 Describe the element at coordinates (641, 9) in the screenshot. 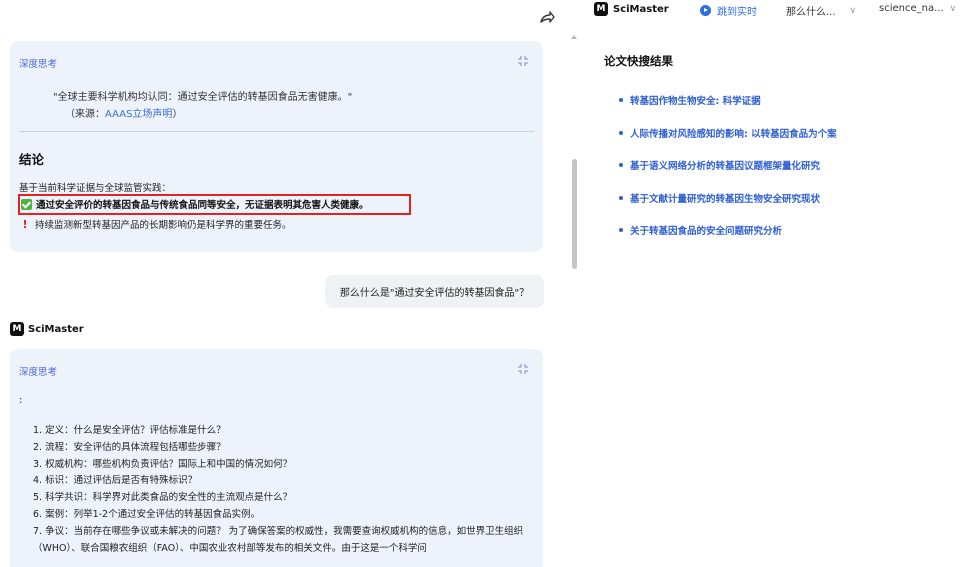

I see `brand-name: SciMaster` at that location.